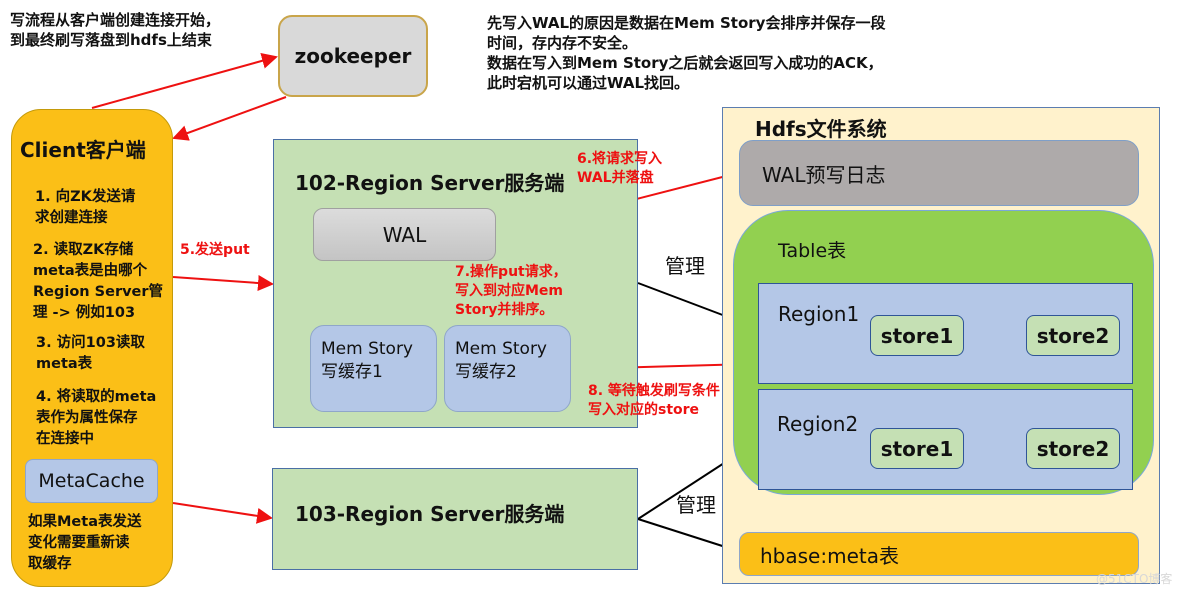 The image size is (1184, 592). What do you see at coordinates (819, 314) in the screenshot?
I see `region-1-label: Region1` at bounding box center [819, 314].